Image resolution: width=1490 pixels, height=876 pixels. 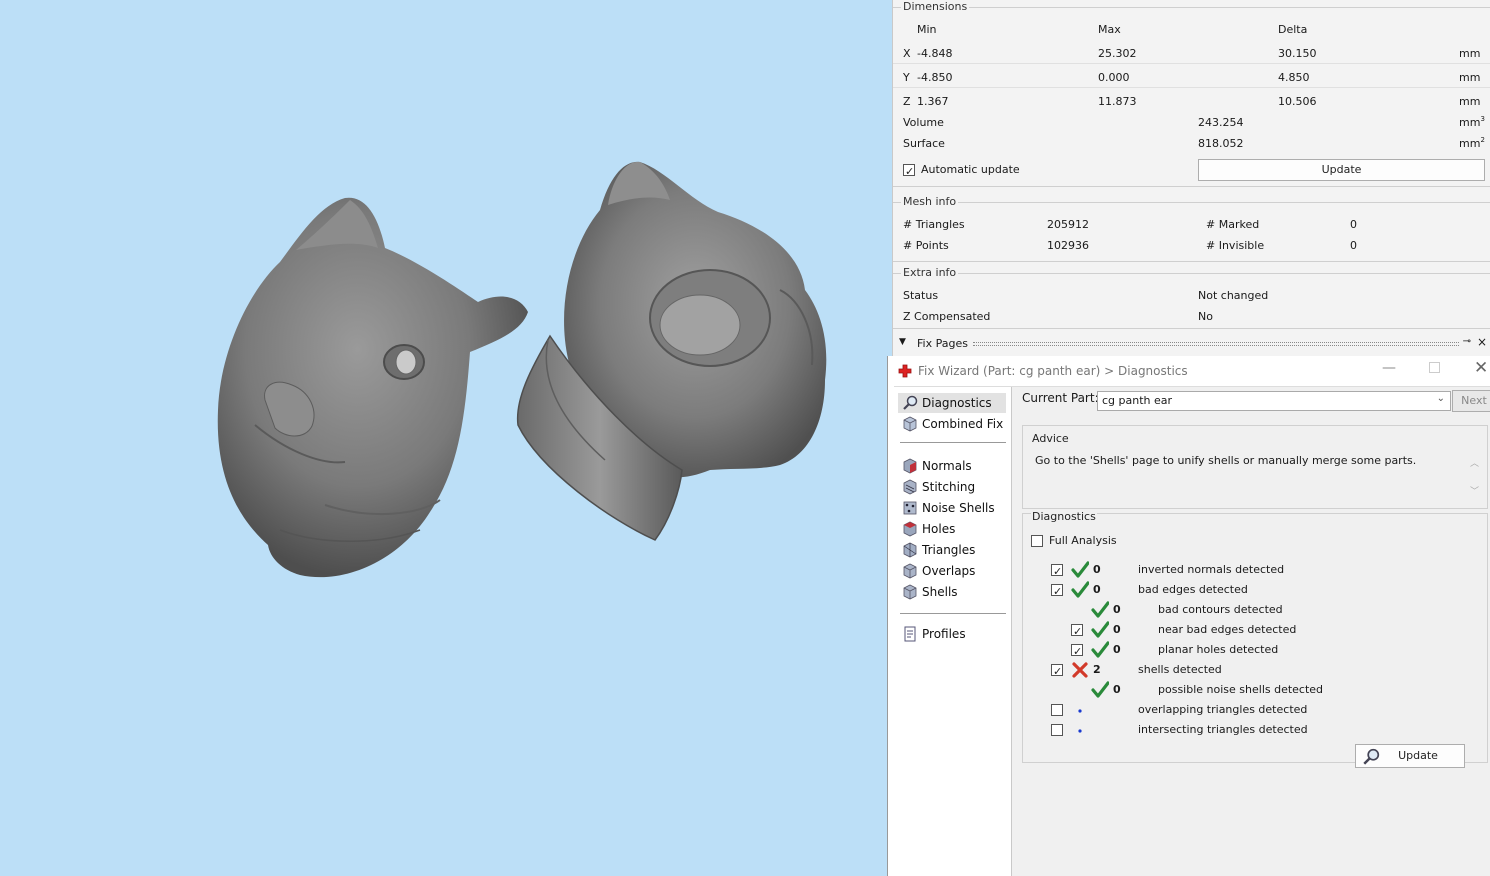 What do you see at coordinates (1191, 246) in the screenshot?
I see `points-row: # Points 102936 # Invisible 0` at bounding box center [1191, 246].